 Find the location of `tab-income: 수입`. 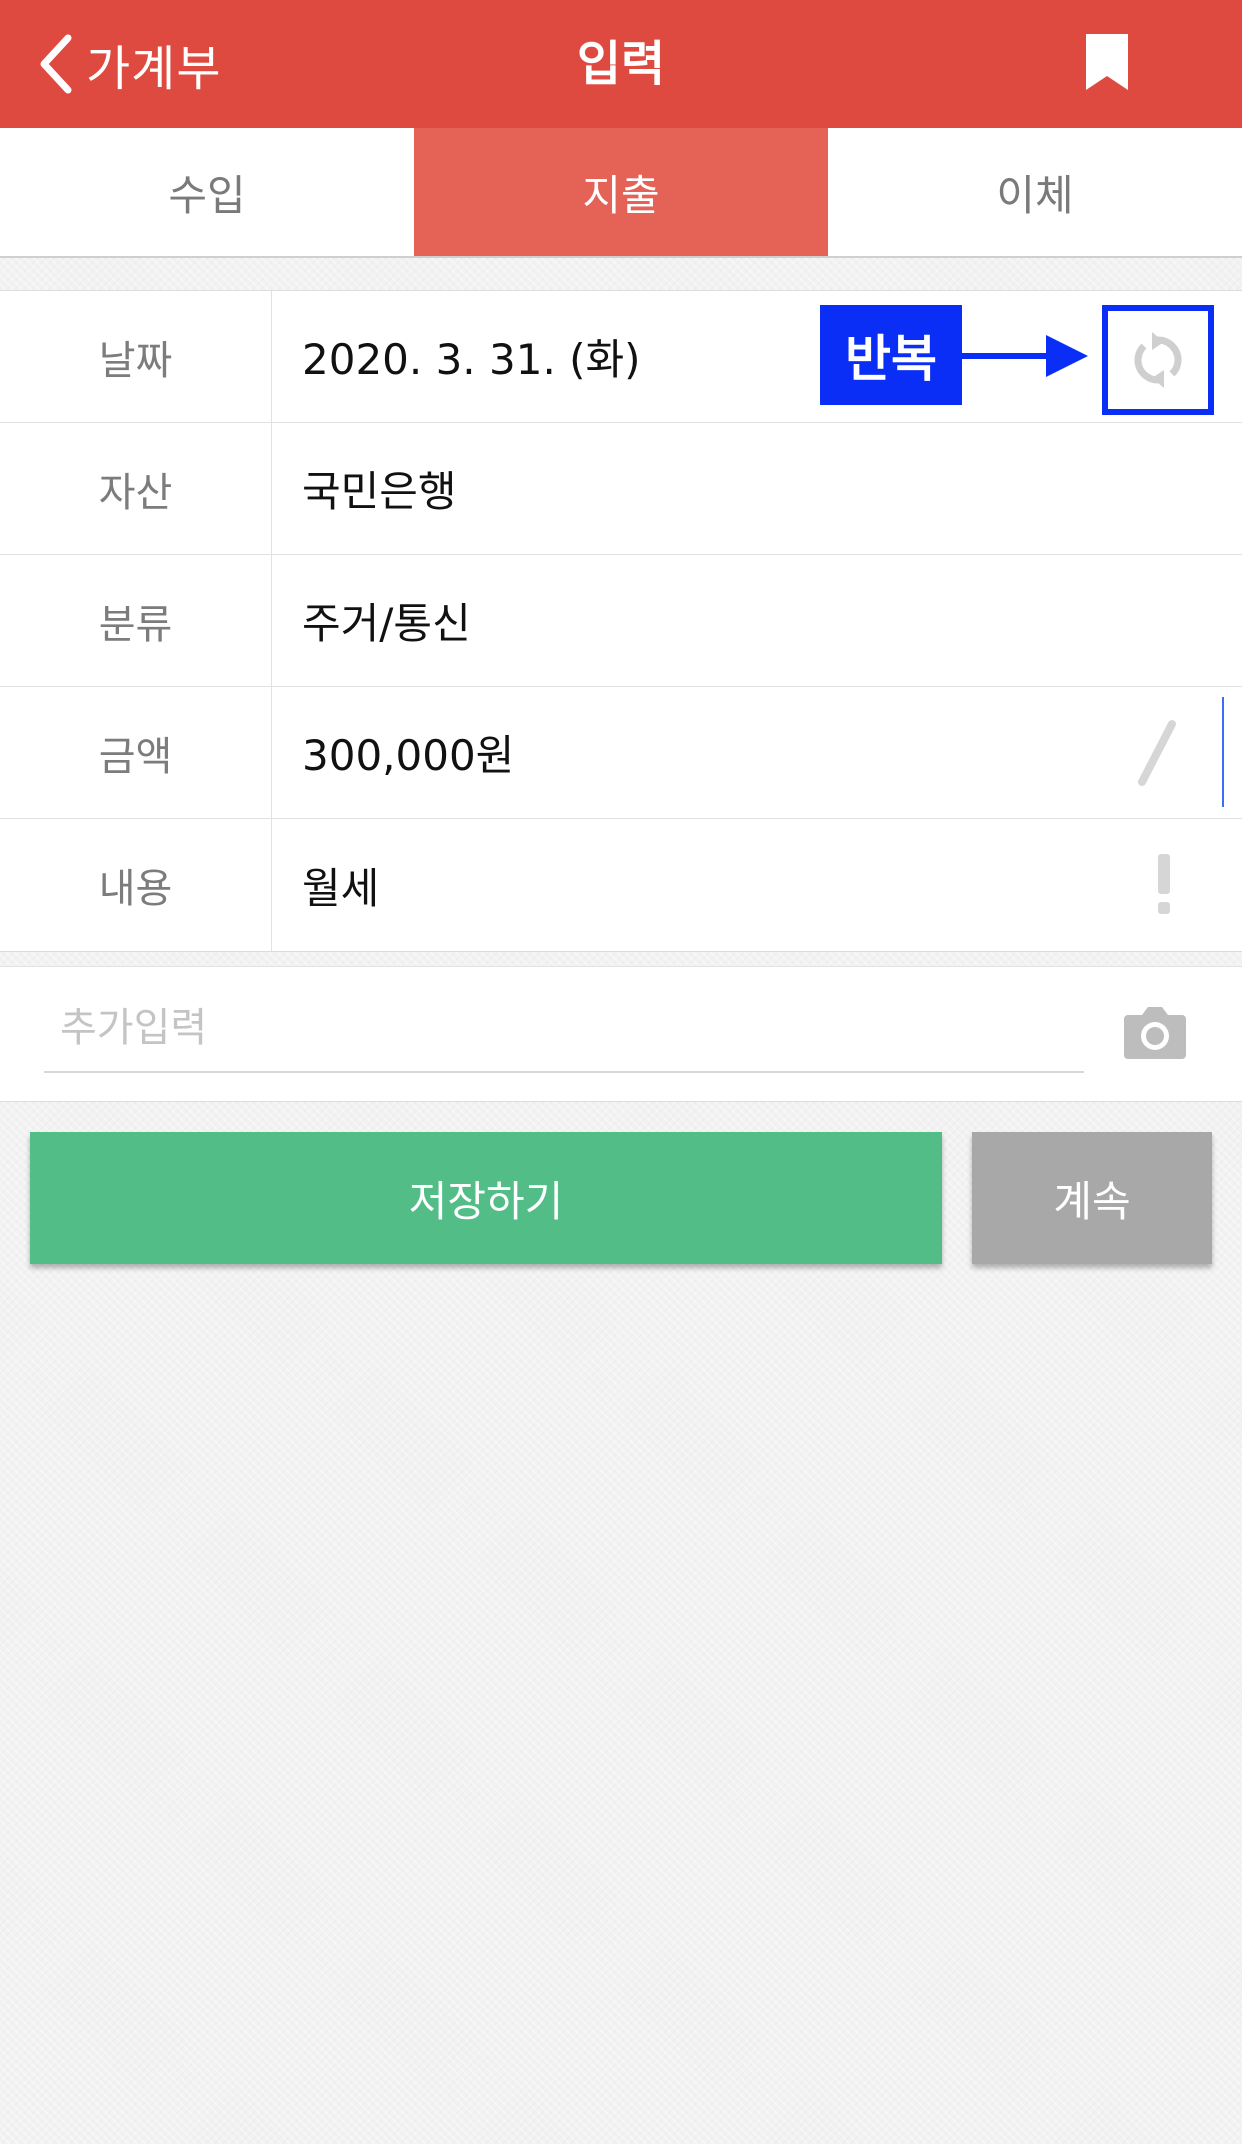

tab-income: 수입 is located at coordinates (207, 192).